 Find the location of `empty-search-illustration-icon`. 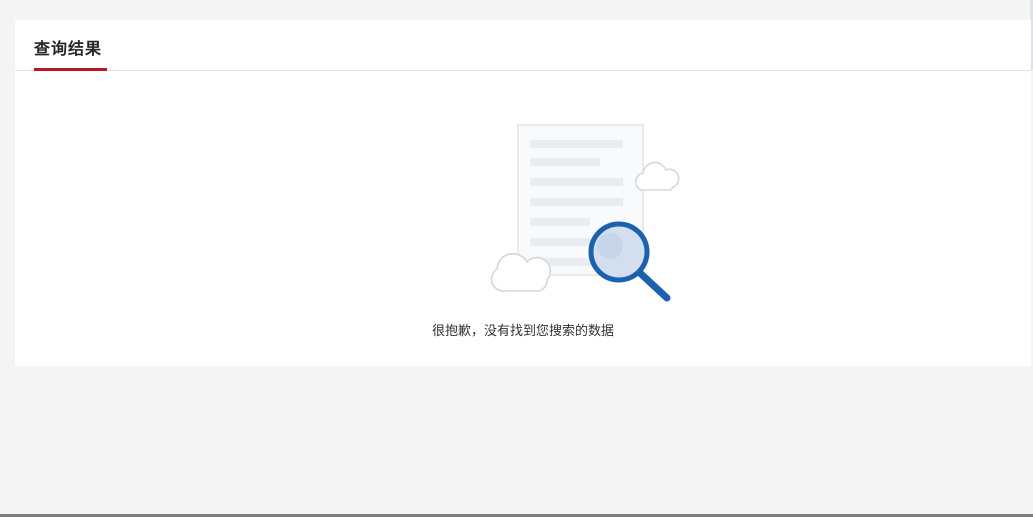

empty-search-illustration-icon is located at coordinates (585, 213).